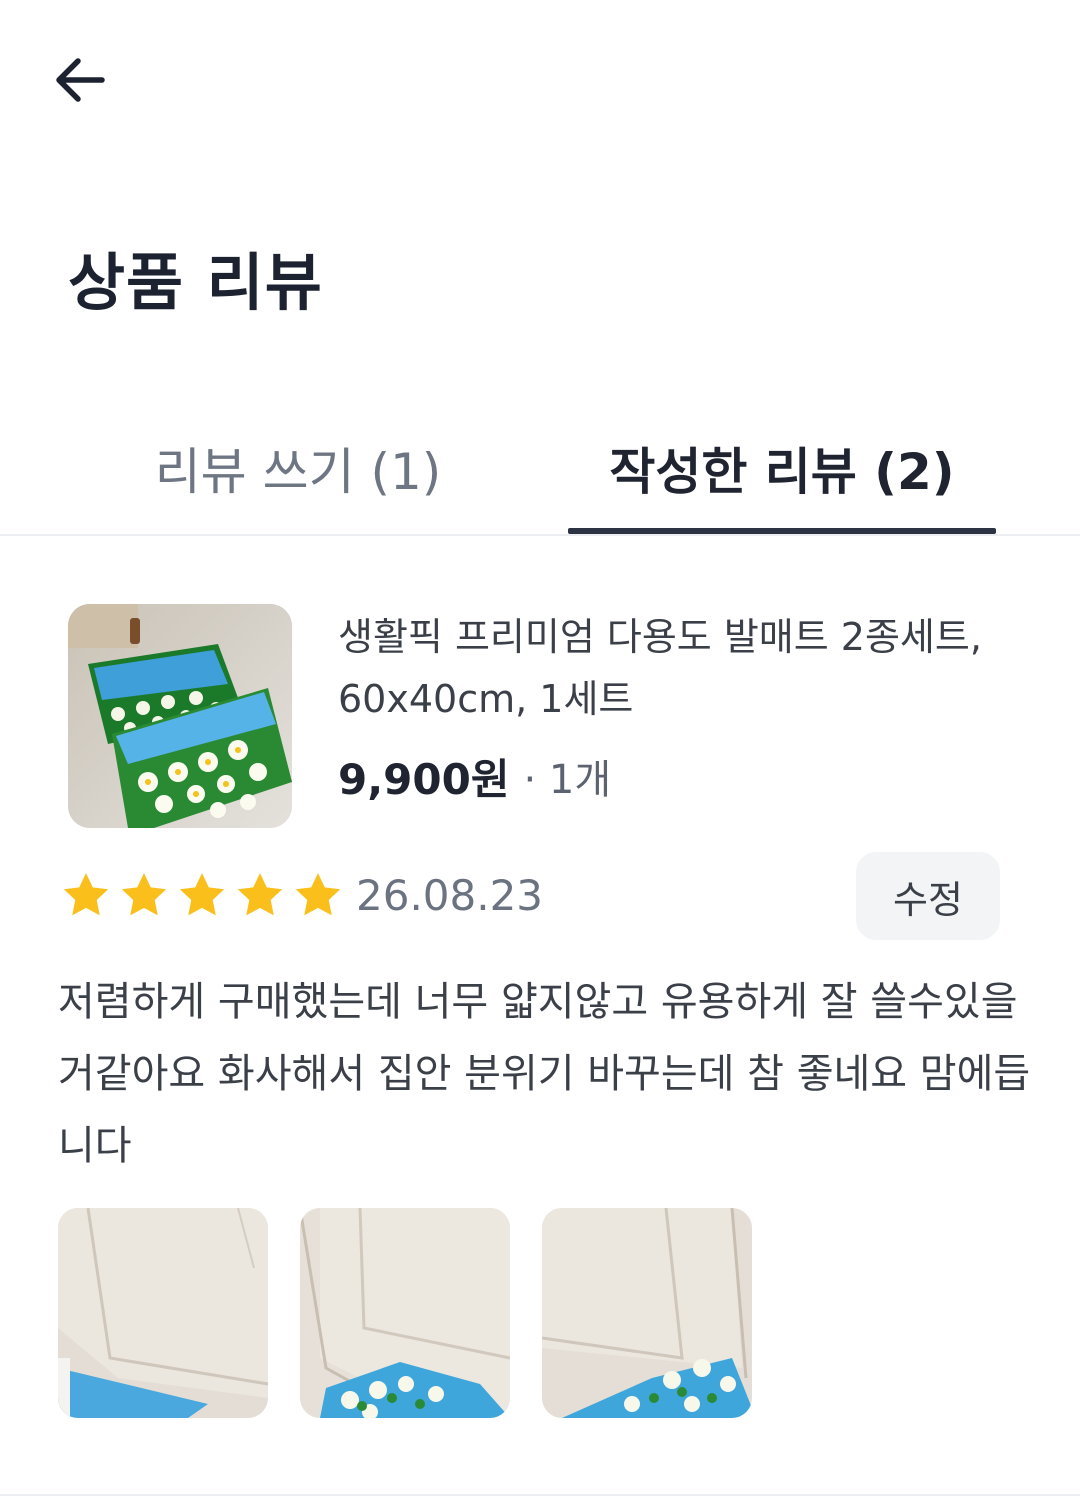 The height and width of the screenshot is (1506, 1080). I want to click on edit-button: 수정, so click(928, 896).